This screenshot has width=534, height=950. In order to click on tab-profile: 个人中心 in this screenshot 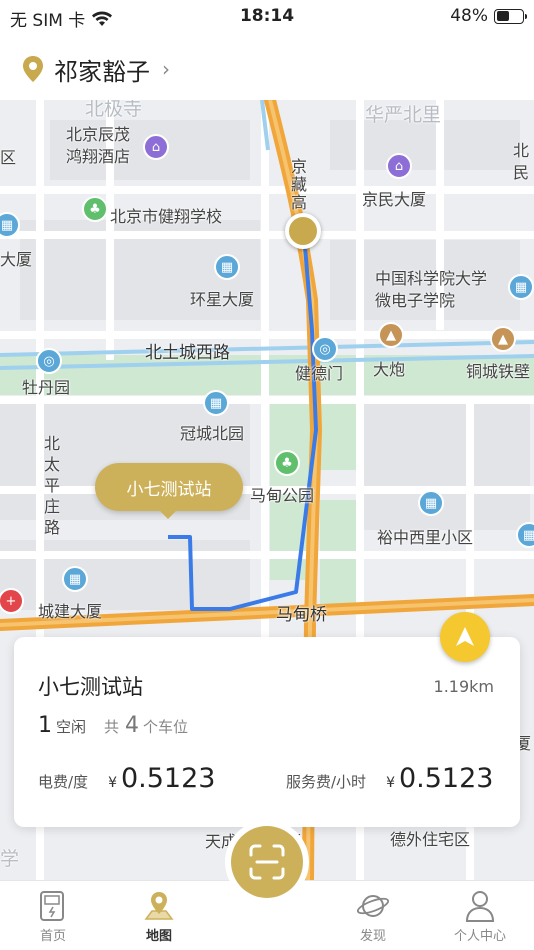, I will do `click(480, 916)`.